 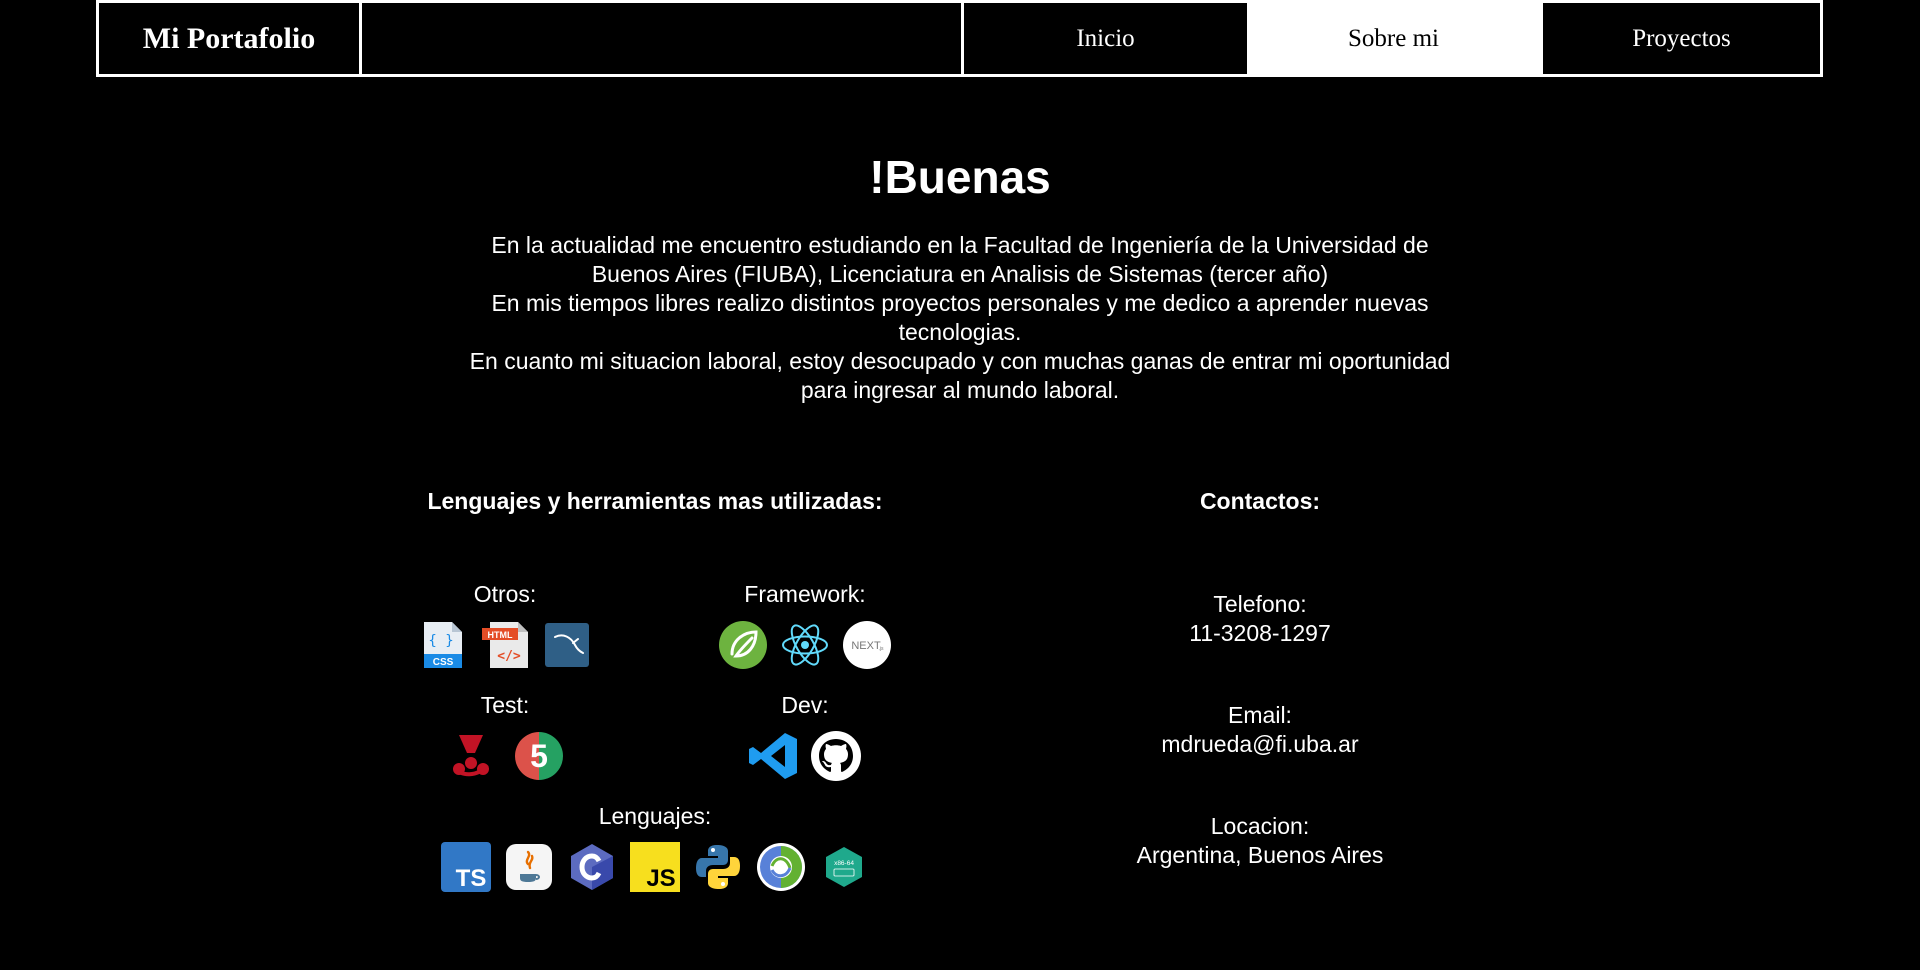 I want to click on contact-locacion: Locacion: Argentina, Buenos Aires, so click(x=1260, y=841).